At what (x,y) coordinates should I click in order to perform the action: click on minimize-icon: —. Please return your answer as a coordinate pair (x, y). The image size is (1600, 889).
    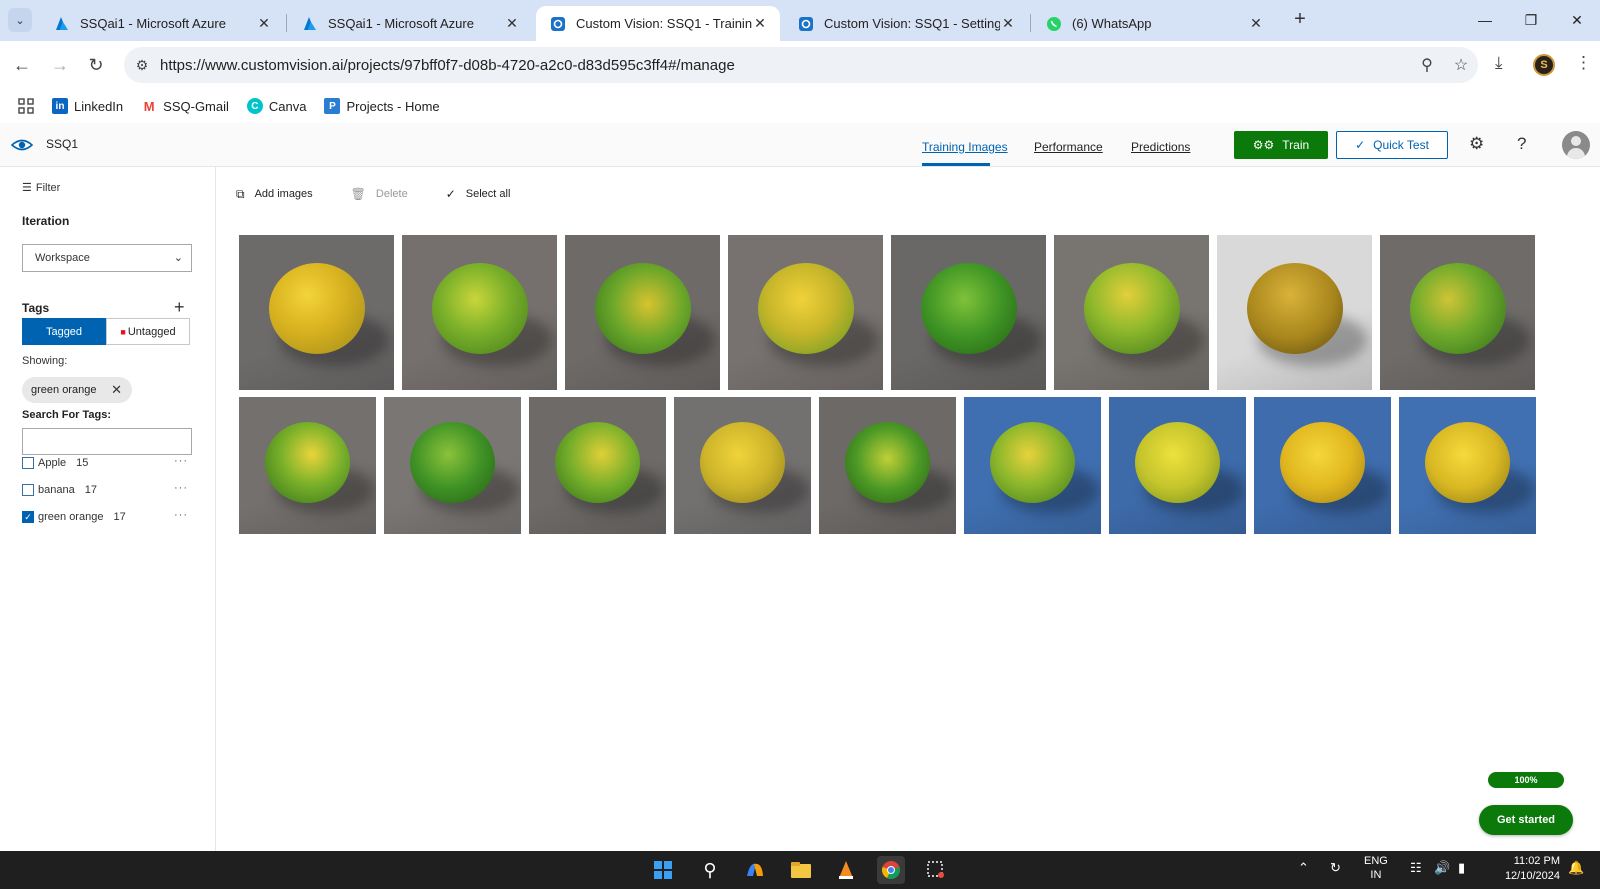
    Looking at the image, I should click on (1485, 20).